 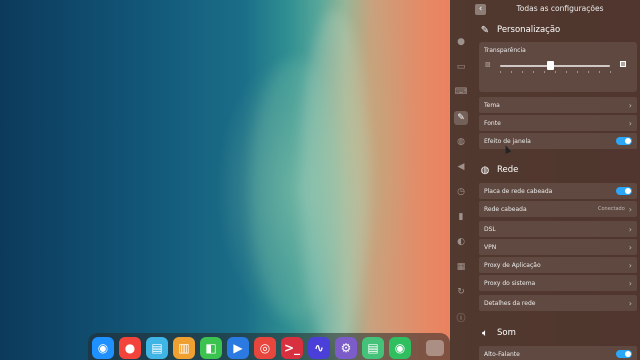 I want to click on window-effect-label: Efeito de janela, so click(x=507, y=141).